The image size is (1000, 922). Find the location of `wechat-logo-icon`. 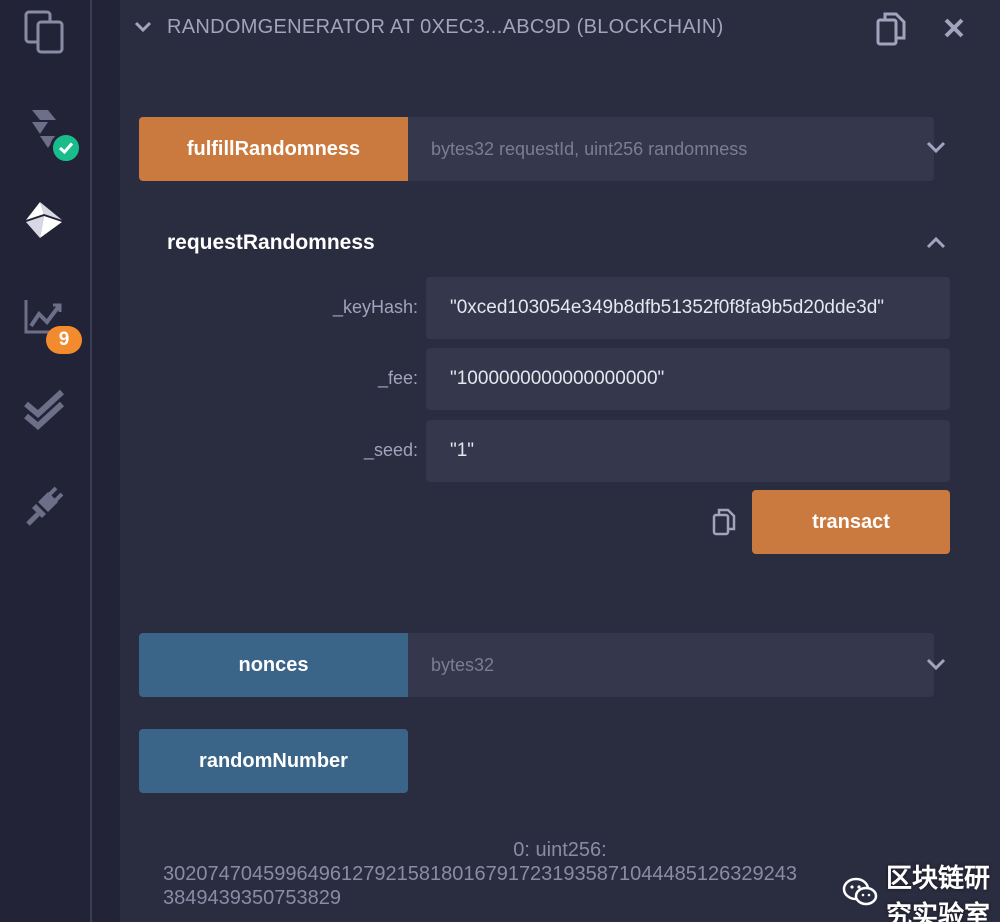

wechat-logo-icon is located at coordinates (860, 895).